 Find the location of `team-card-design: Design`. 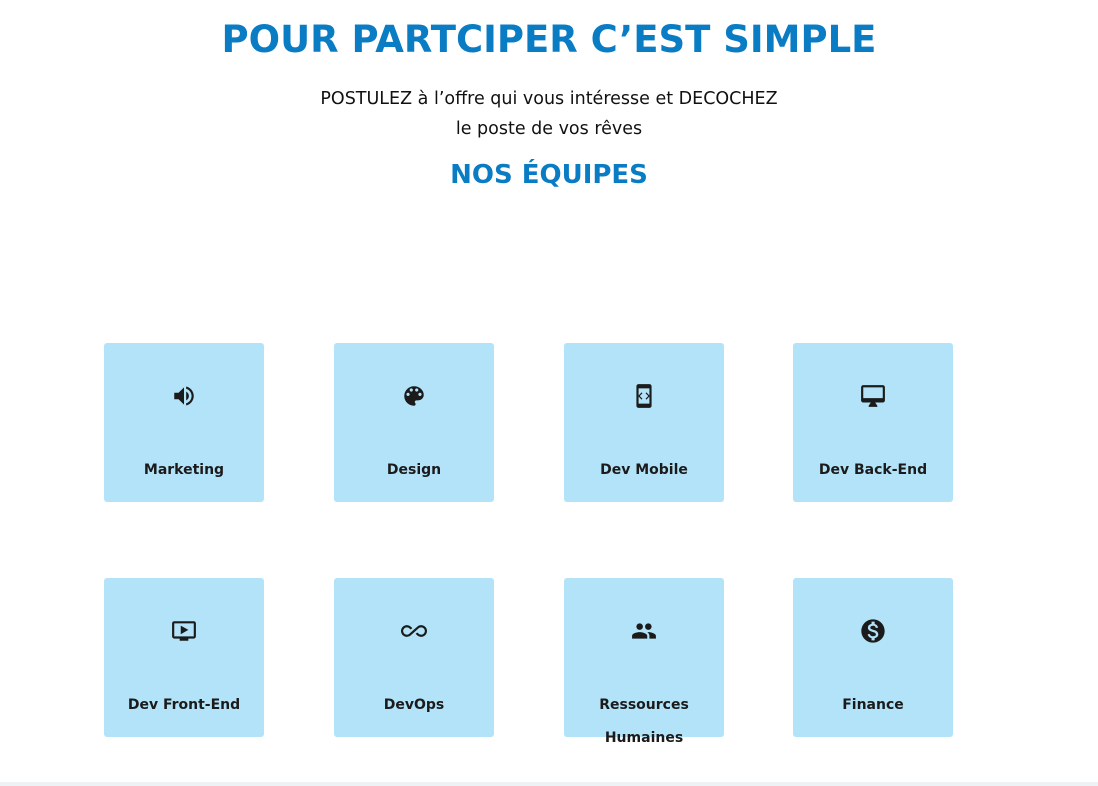

team-card-design: Design is located at coordinates (414, 422).